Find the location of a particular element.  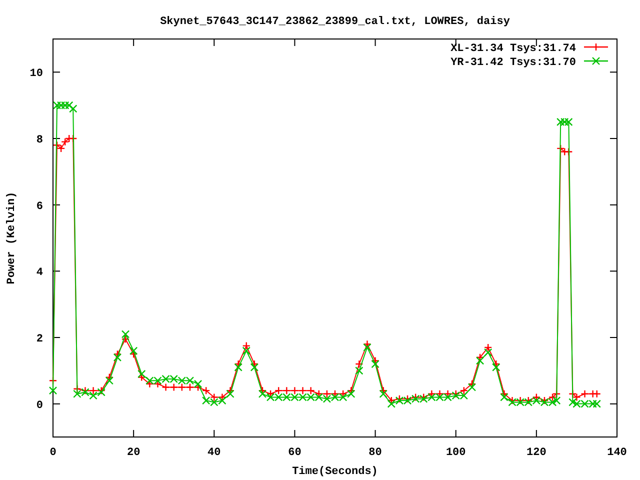

y-axis-label: Power (Kelvin) is located at coordinates (12, 238).